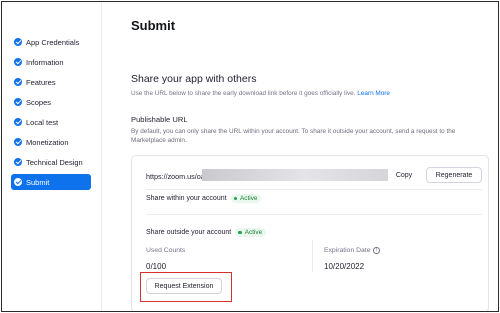  I want to click on sidebar-item-information: Information, so click(51, 62).